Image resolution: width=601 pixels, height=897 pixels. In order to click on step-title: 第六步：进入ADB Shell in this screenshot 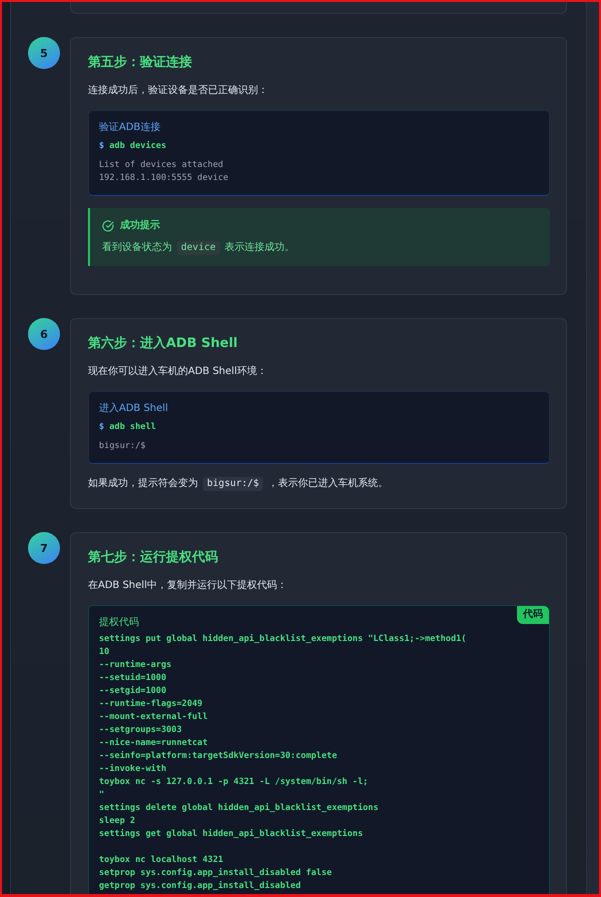, I will do `click(163, 344)`.